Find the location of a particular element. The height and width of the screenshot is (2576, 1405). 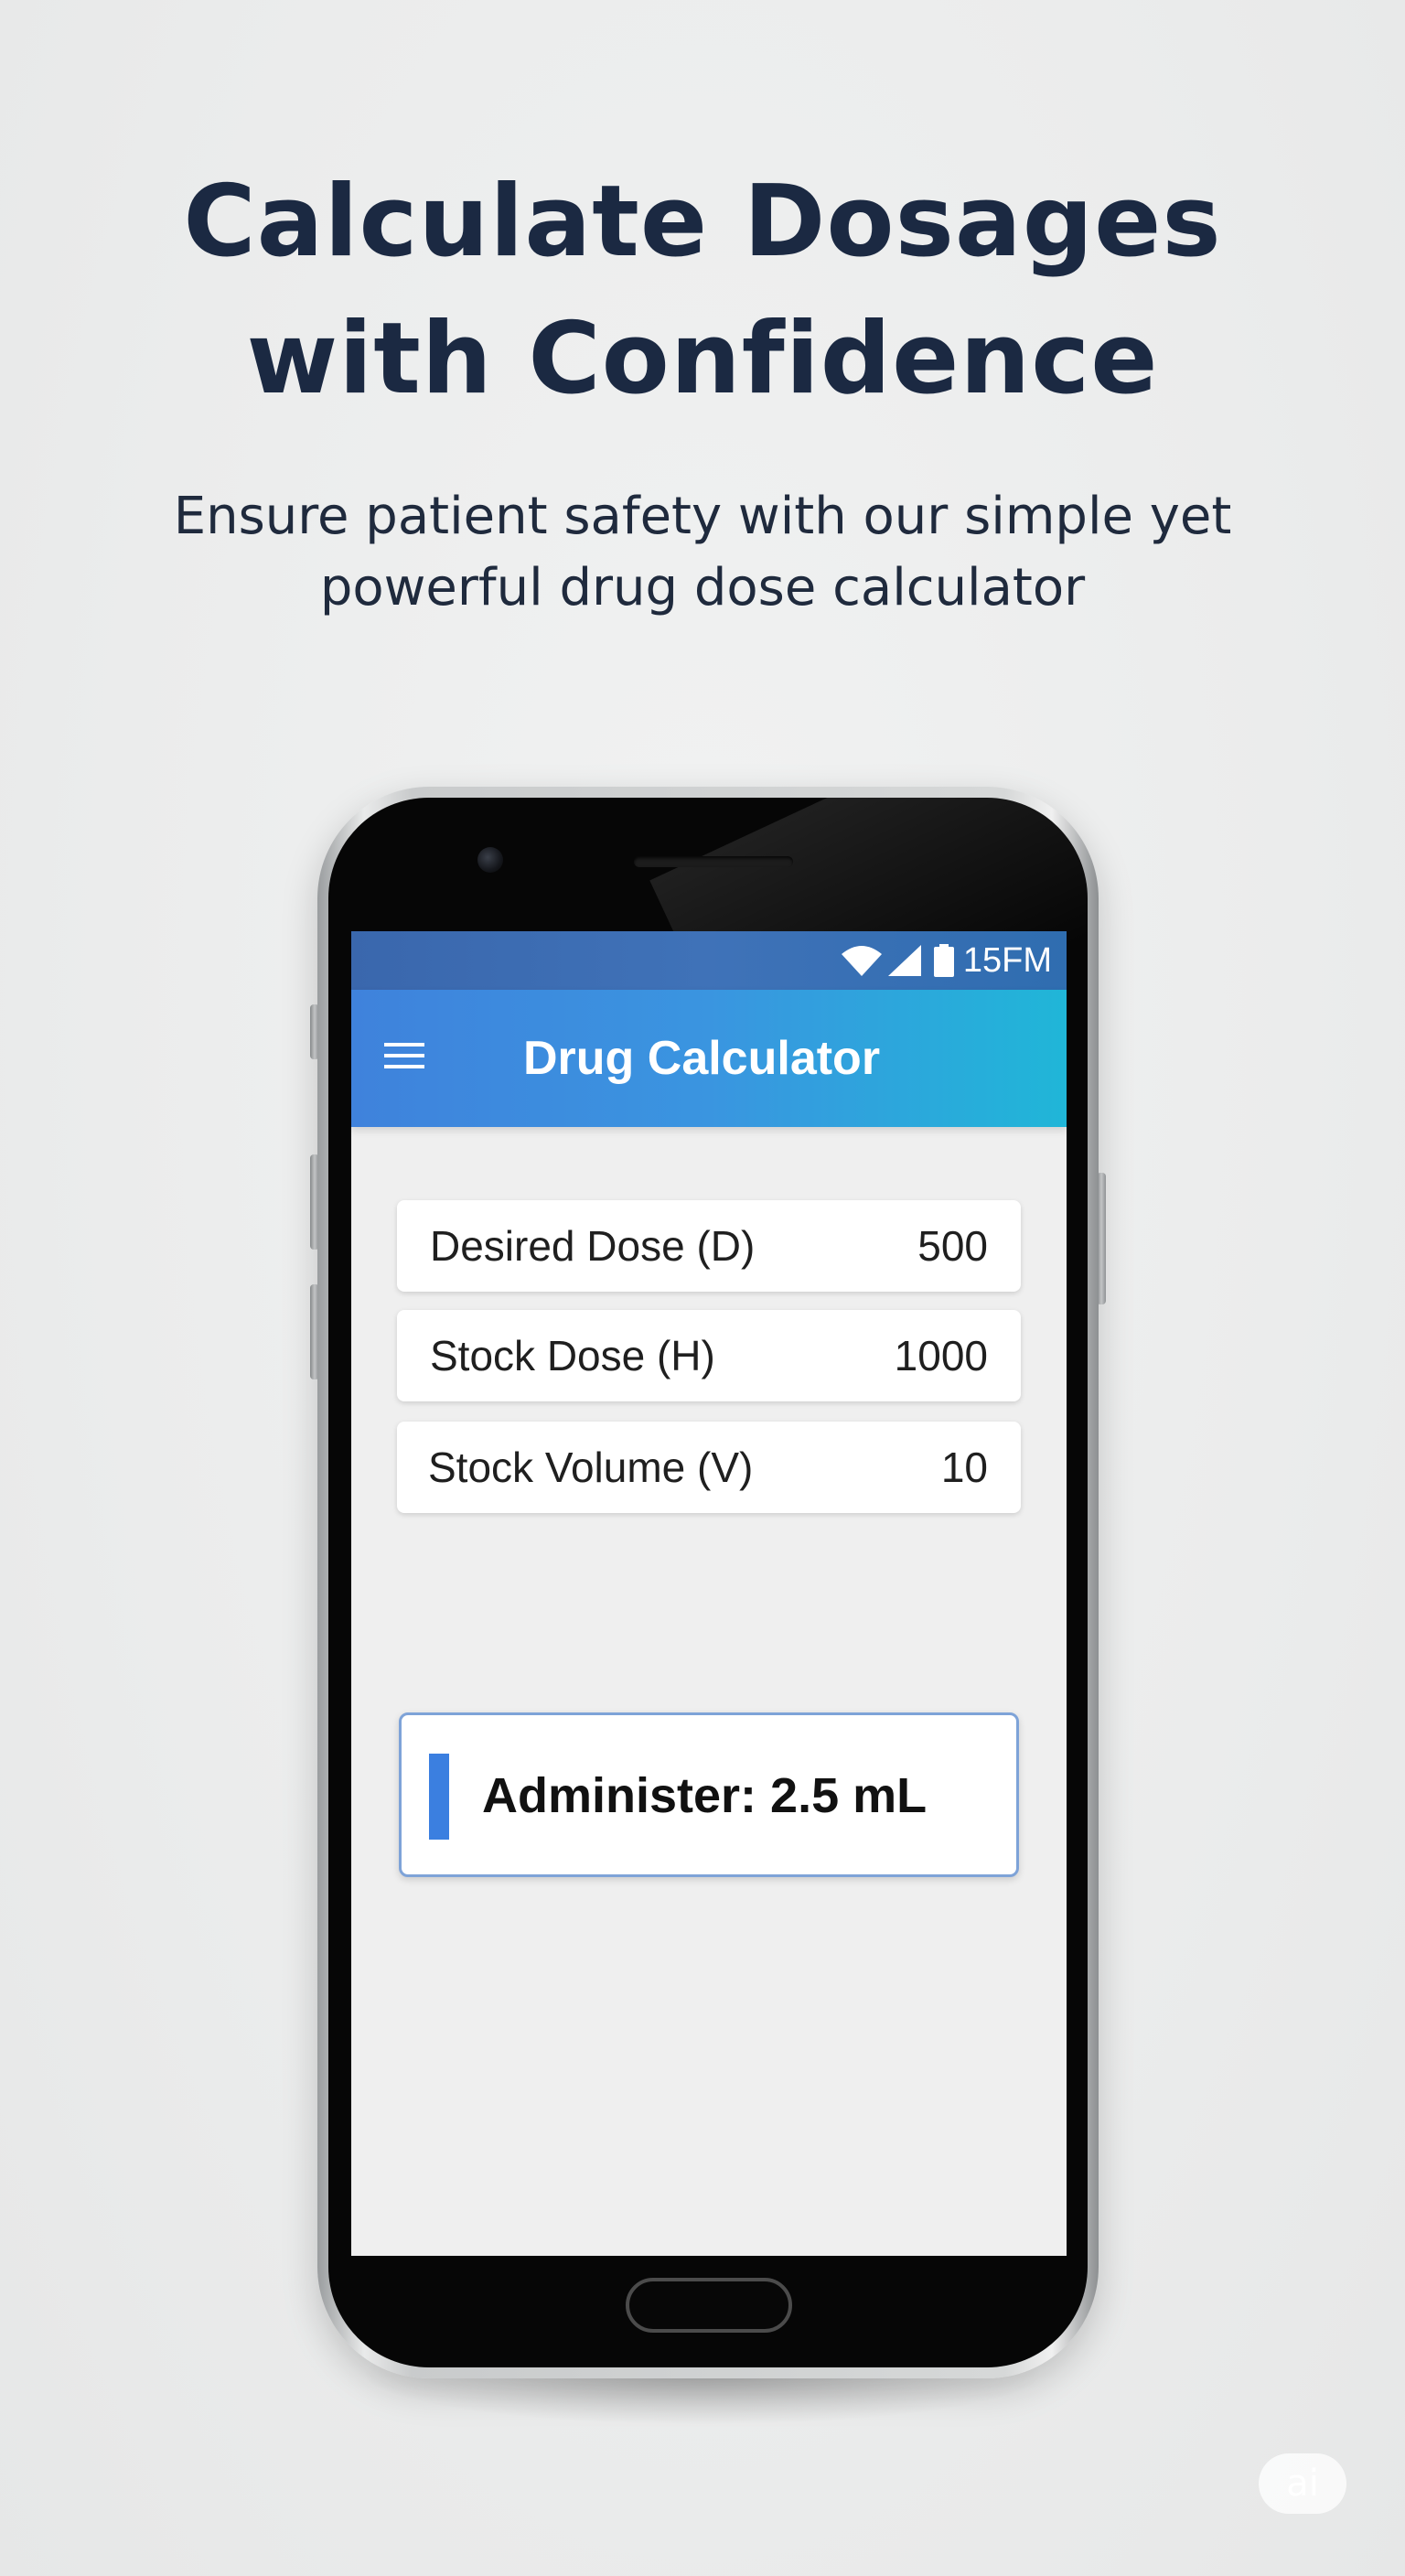

stock-dose-value: 1000 is located at coordinates (942, 1355).